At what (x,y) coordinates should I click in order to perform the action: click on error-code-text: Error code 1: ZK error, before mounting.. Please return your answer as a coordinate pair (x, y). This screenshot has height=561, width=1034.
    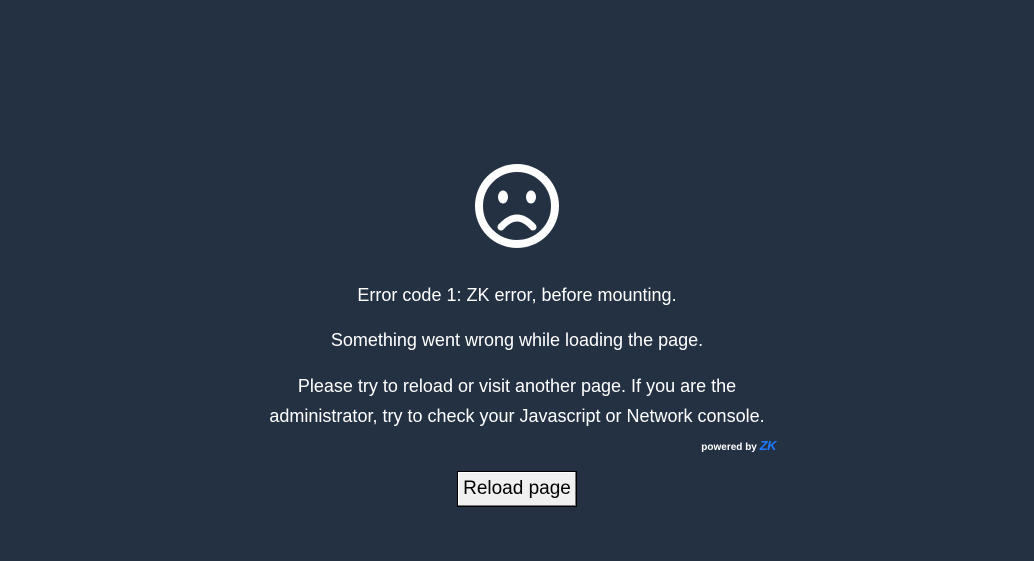
    Looking at the image, I should click on (517, 295).